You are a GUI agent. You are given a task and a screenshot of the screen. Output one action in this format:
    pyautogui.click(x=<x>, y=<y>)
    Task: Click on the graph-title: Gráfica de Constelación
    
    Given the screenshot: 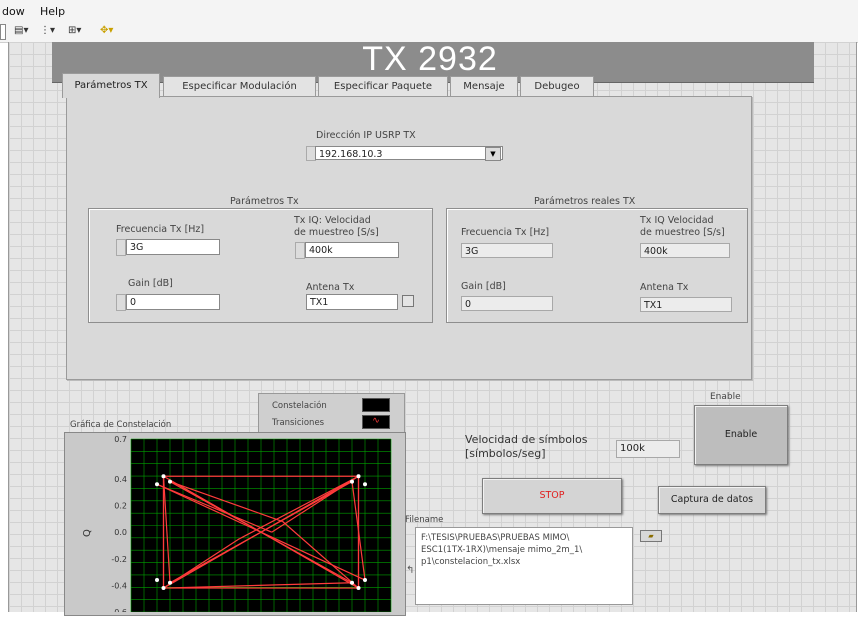 What is the action you would take?
    pyautogui.click(x=121, y=425)
    